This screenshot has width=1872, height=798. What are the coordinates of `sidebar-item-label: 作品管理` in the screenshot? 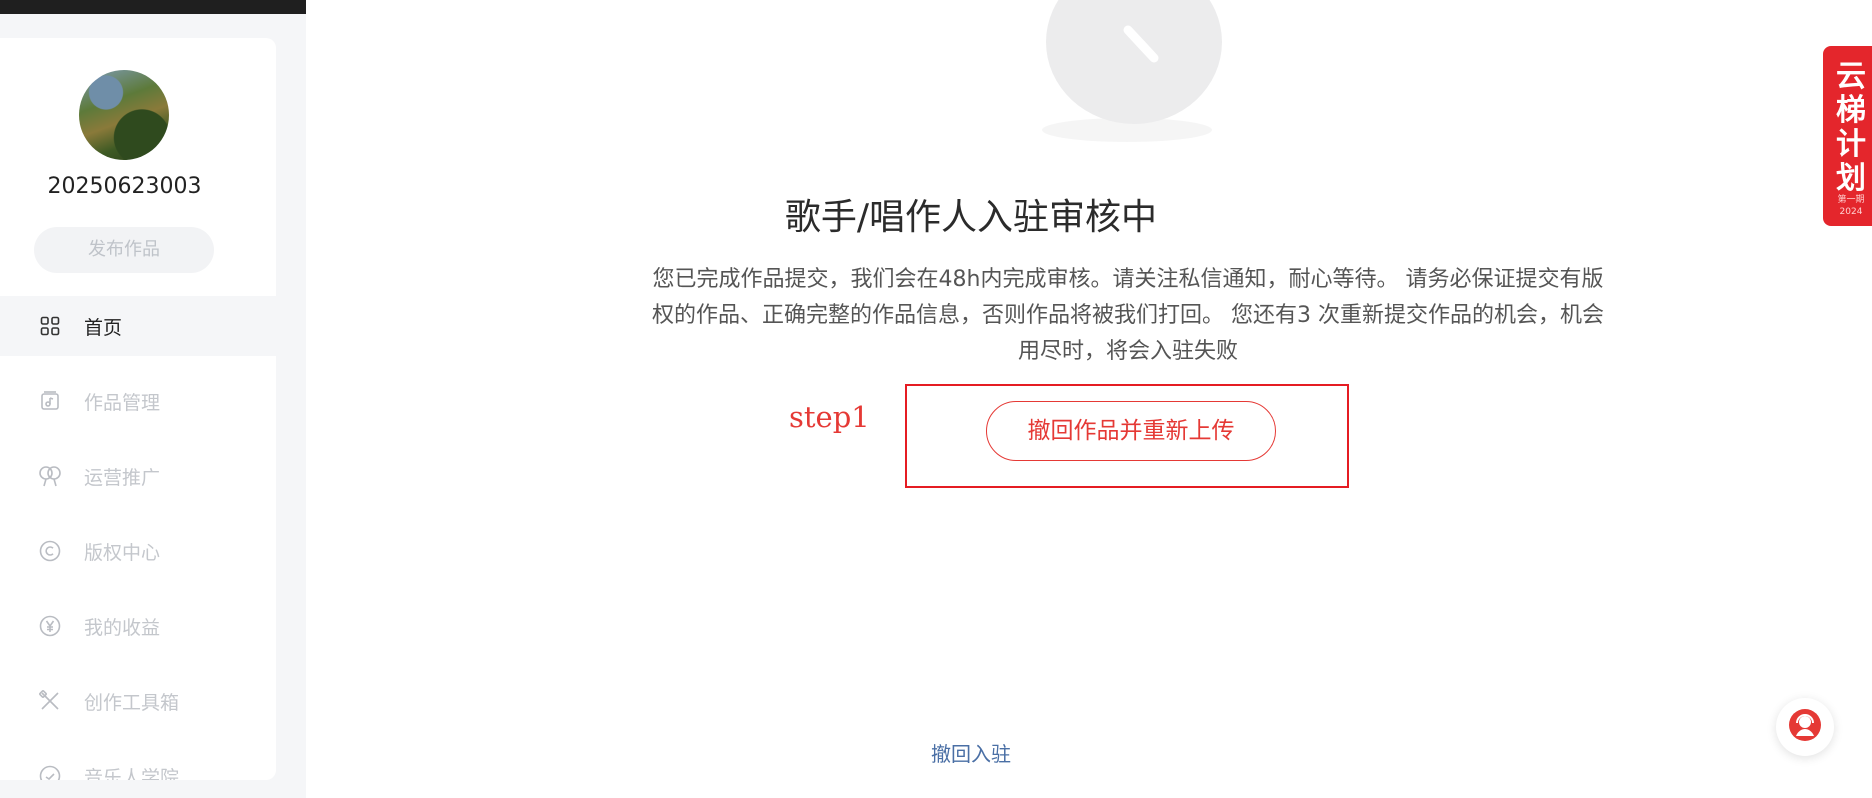 It's located at (122, 402).